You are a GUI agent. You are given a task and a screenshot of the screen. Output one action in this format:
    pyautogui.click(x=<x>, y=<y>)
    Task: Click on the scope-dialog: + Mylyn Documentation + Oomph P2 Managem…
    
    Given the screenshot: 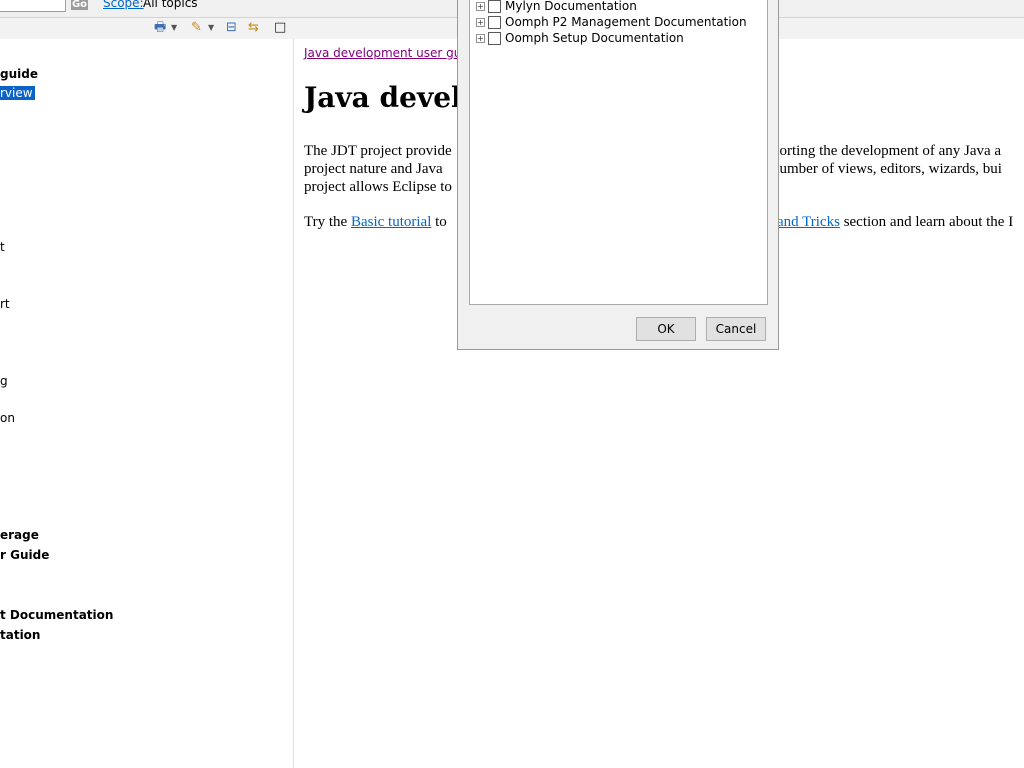 What is the action you would take?
    pyautogui.click(x=618, y=175)
    